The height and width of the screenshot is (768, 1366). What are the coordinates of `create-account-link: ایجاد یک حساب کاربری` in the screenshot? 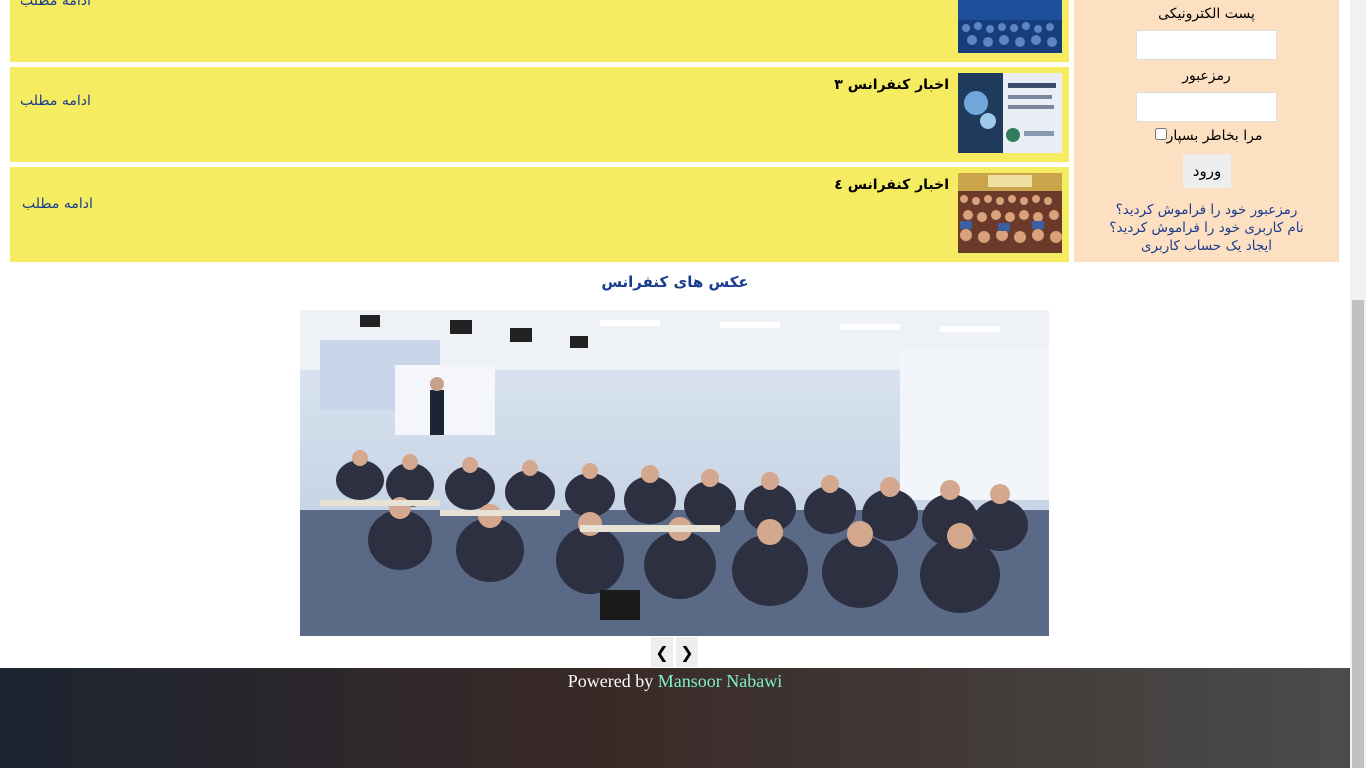 It's located at (1206, 246).